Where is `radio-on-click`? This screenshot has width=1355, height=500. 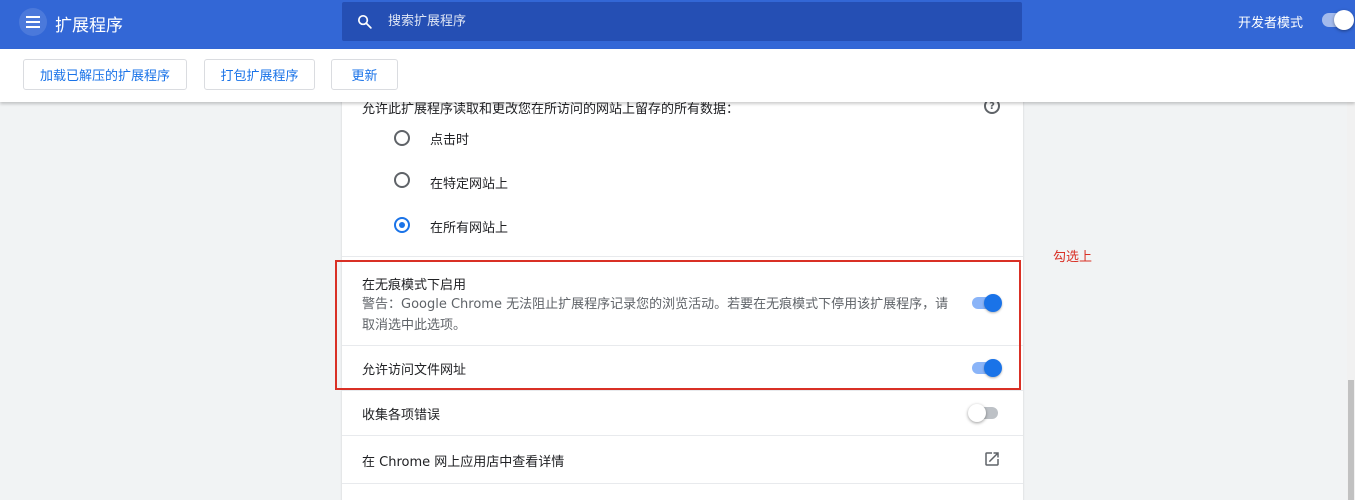 radio-on-click is located at coordinates (402, 138).